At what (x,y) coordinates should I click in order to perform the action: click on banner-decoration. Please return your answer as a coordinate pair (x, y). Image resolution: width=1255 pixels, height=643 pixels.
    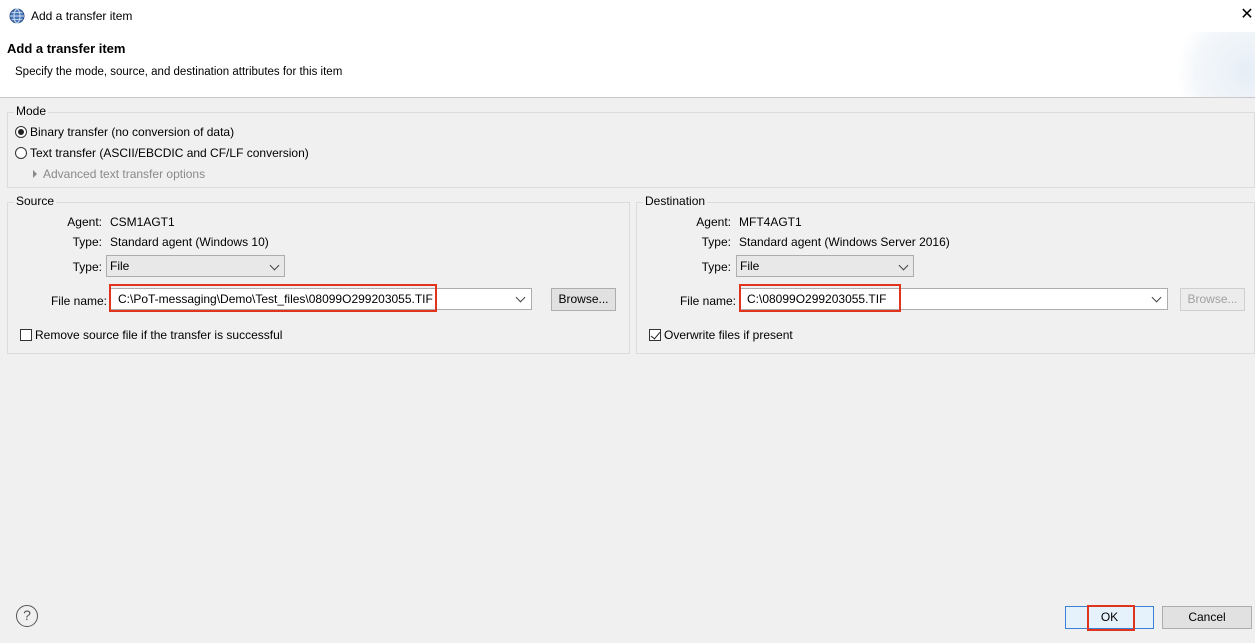
    Looking at the image, I should click on (1215, 64).